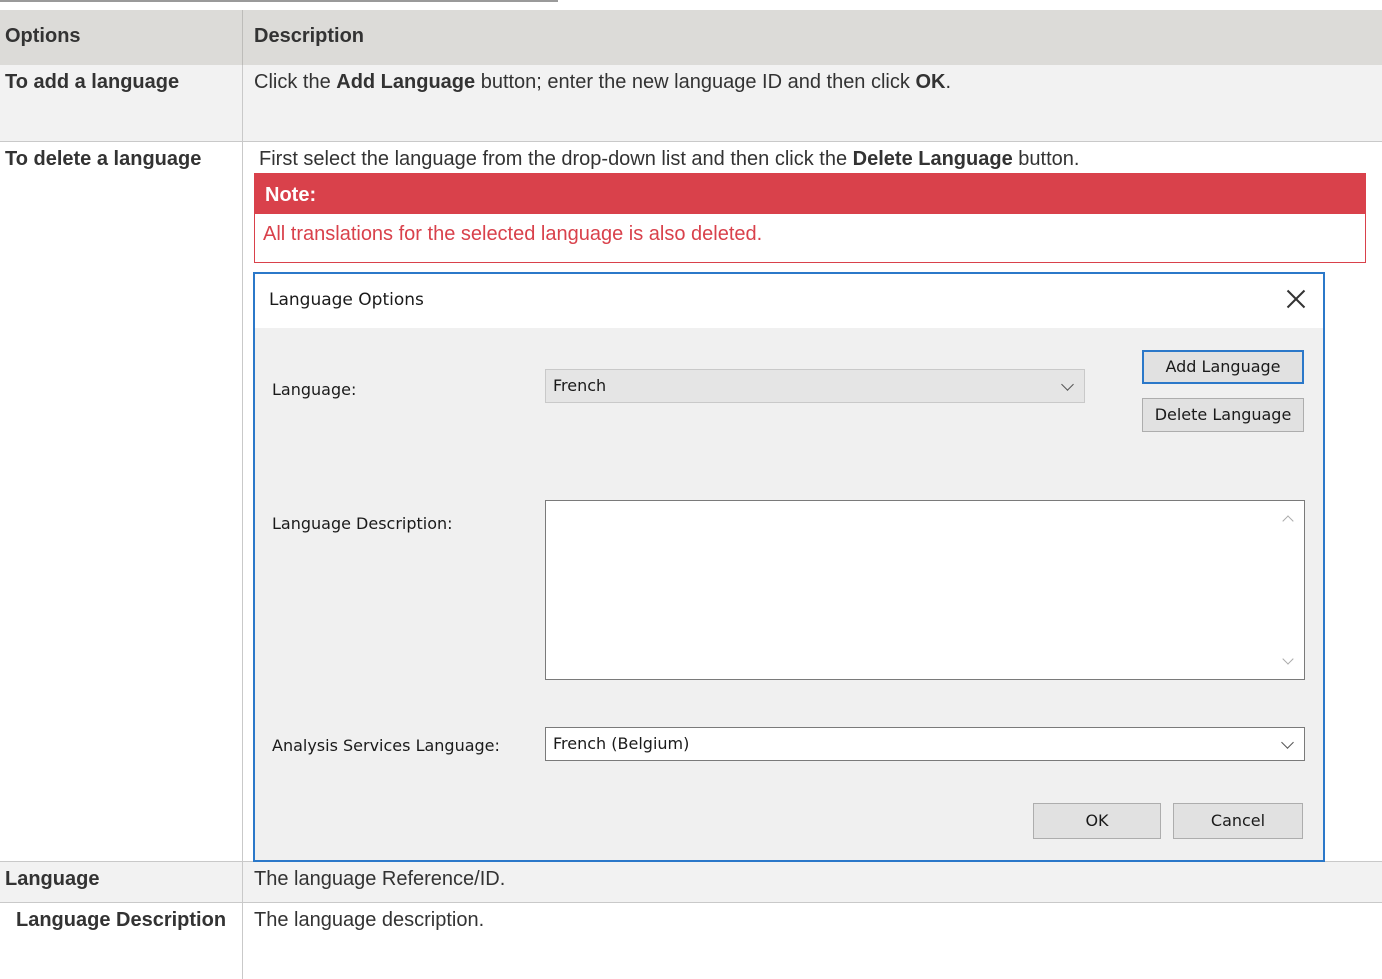 This screenshot has height=979, width=1382. Describe the element at coordinates (925, 590) in the screenshot. I see `language-description-textarea` at that location.